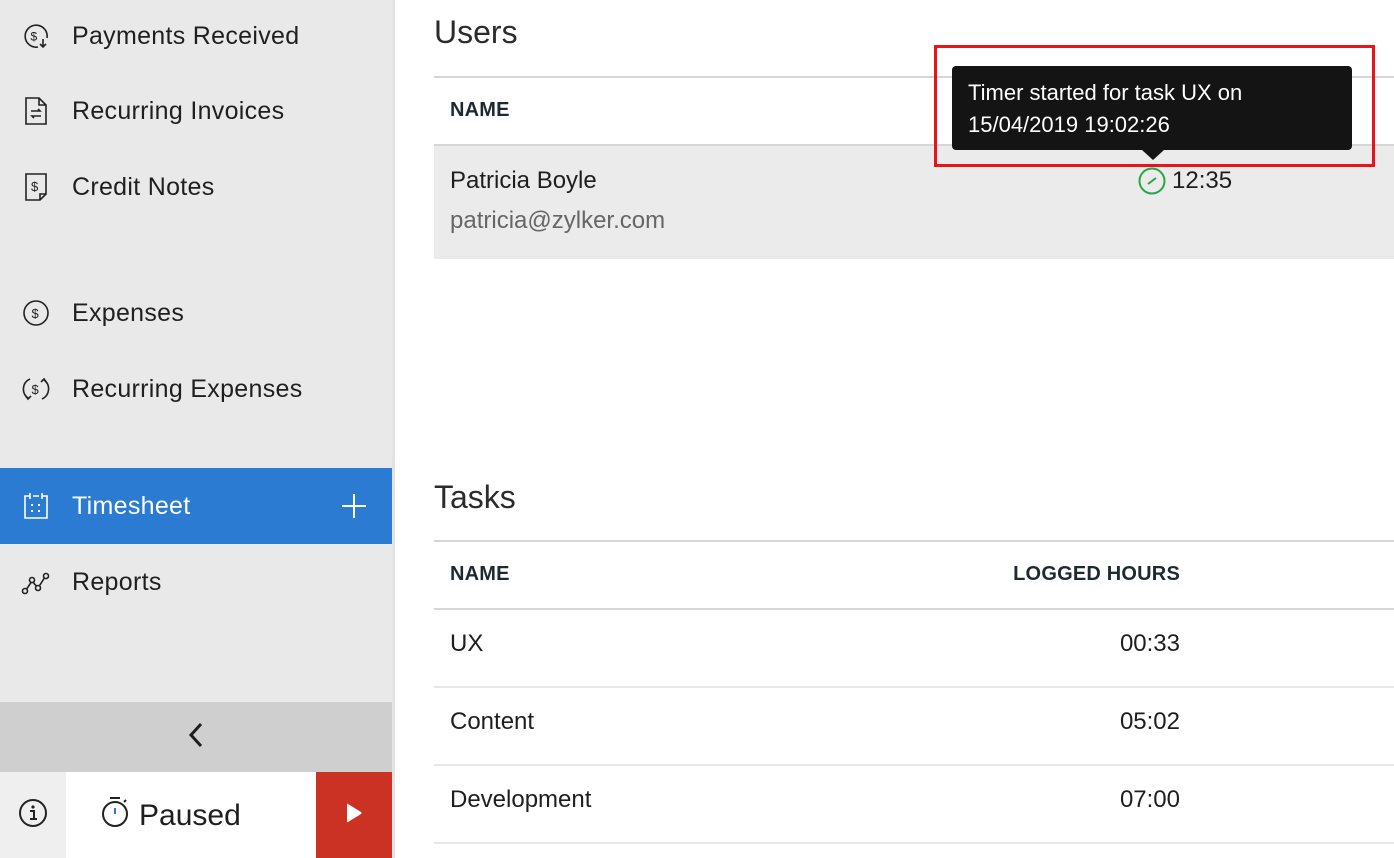 The height and width of the screenshot is (858, 1394). What do you see at coordinates (186, 35) in the screenshot?
I see `sidebar-item-label: Payments Received` at bounding box center [186, 35].